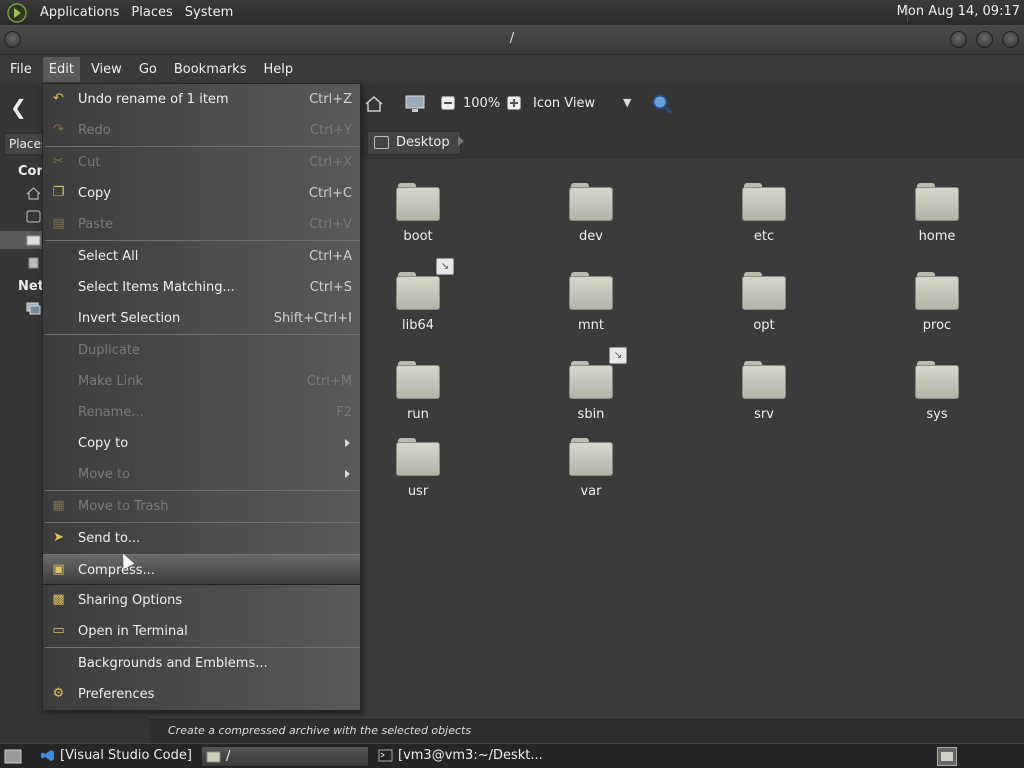 The image size is (1024, 768). What do you see at coordinates (58, 569) in the screenshot?
I see `archive-icon: ▣` at bounding box center [58, 569].